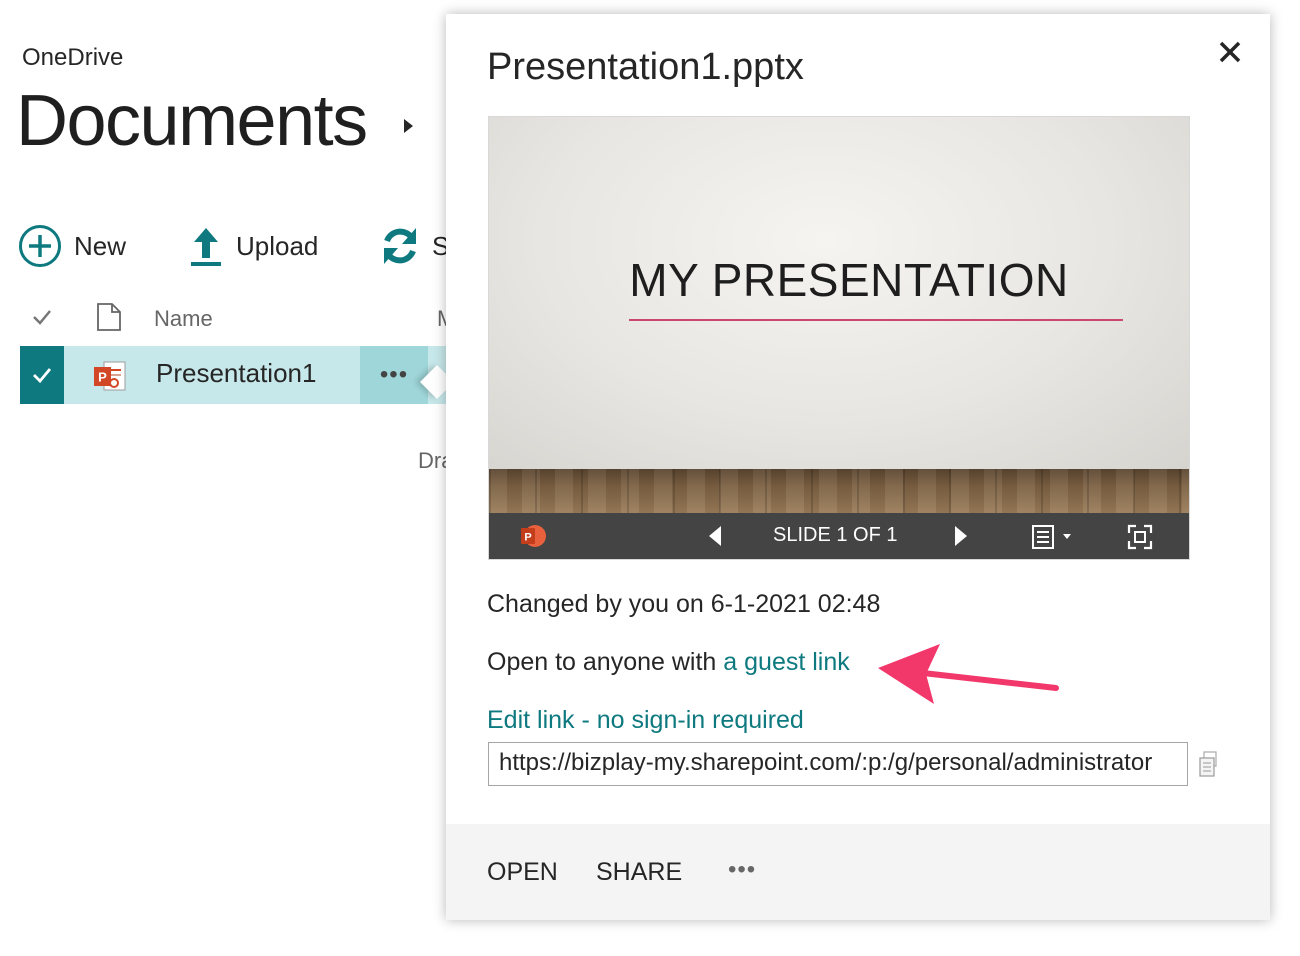 The height and width of the screenshot is (956, 1300). Describe the element at coordinates (42, 319) in the screenshot. I see `select-all-check-icon` at that location.